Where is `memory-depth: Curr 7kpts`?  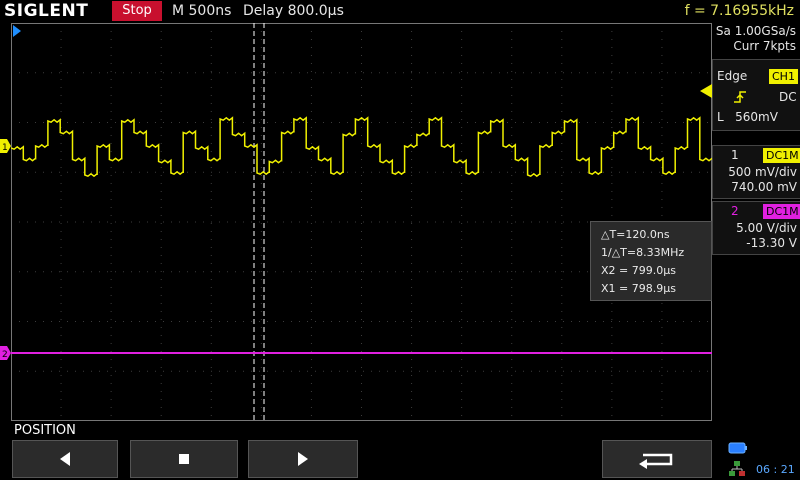
memory-depth: Curr 7kpts is located at coordinates (764, 46).